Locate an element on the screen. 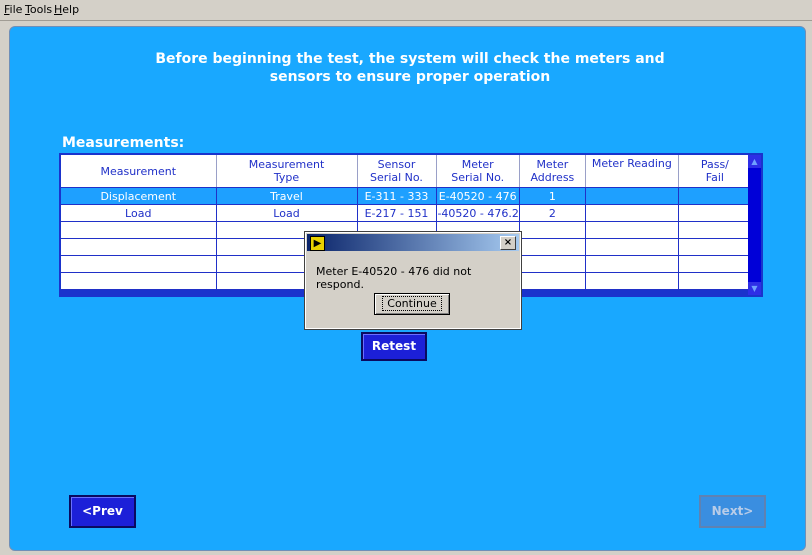  cell-sensor-serial: E-311 - 333 is located at coordinates (397, 196).